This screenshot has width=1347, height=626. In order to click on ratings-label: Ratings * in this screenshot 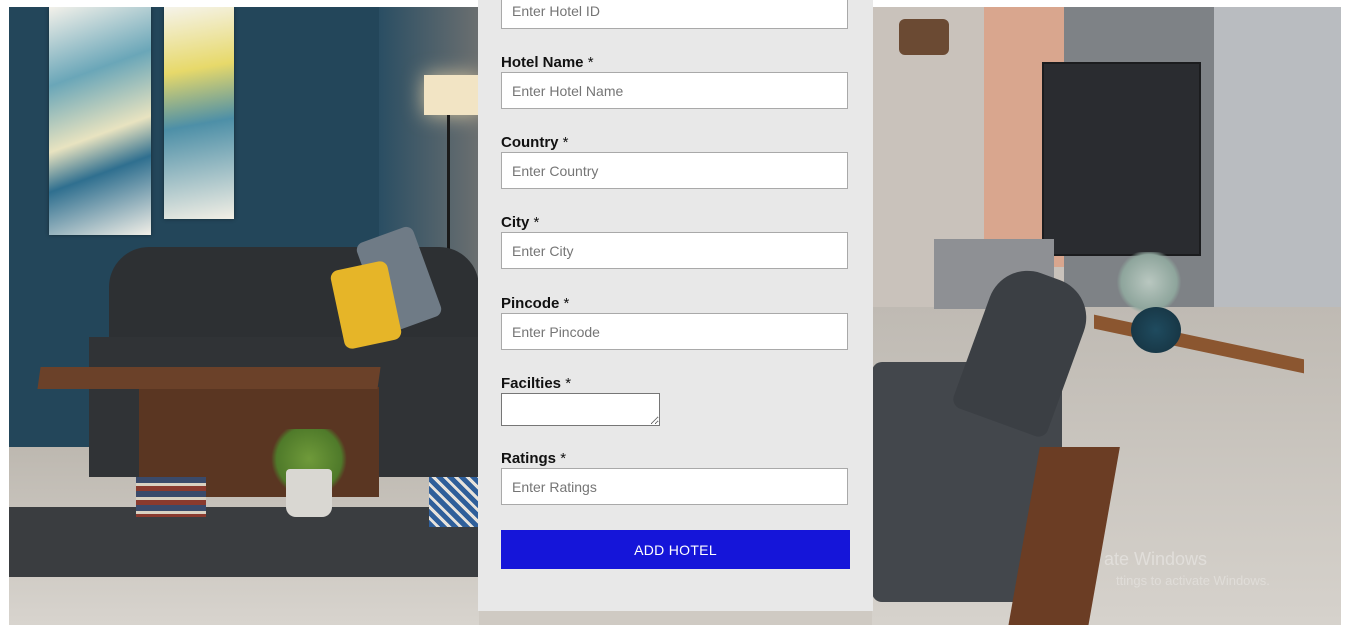, I will do `click(534, 458)`.